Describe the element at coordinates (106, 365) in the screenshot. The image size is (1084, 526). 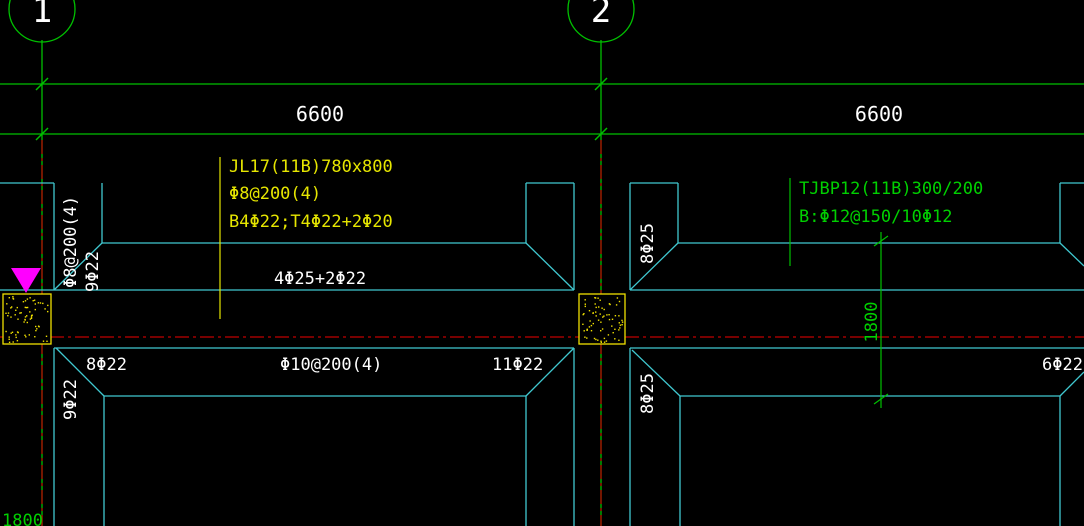
I see `rebar-bottom-left: 8Φ22` at that location.